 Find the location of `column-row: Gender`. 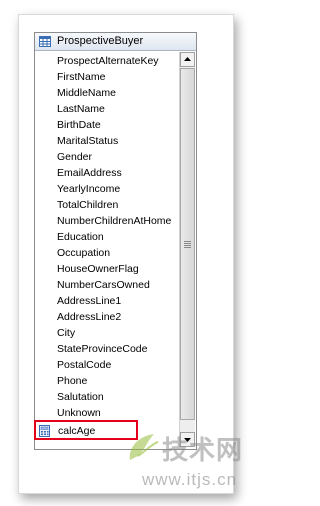

column-row: Gender is located at coordinates (74, 157).